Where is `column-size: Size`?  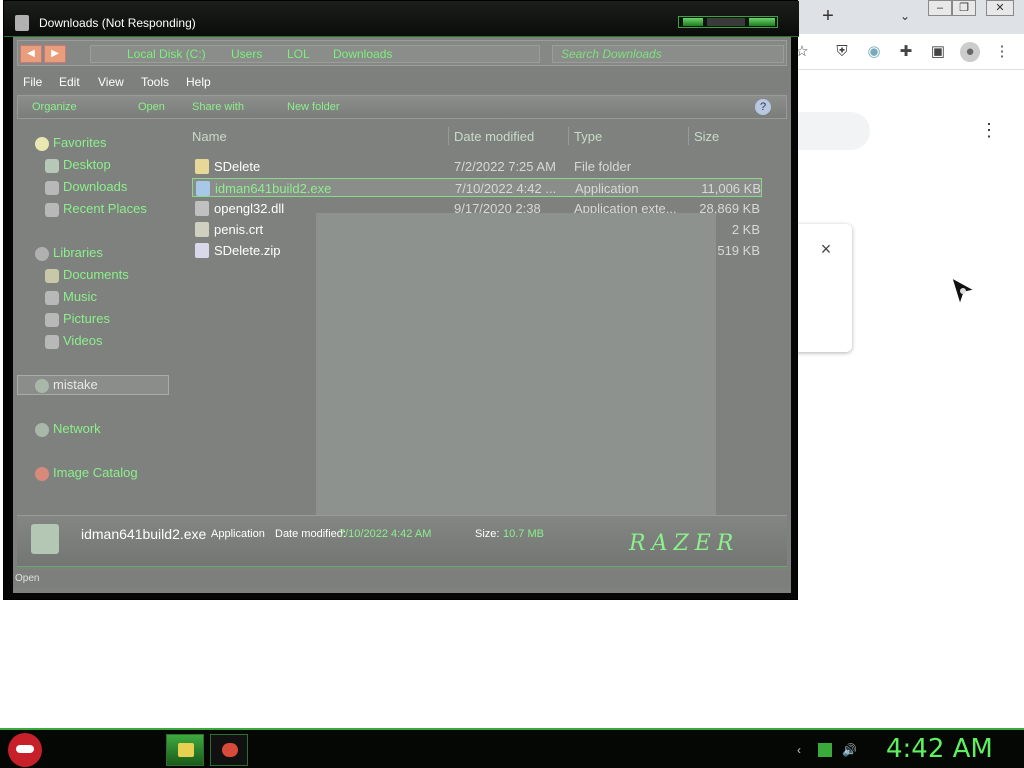 column-size: Size is located at coordinates (706, 138).